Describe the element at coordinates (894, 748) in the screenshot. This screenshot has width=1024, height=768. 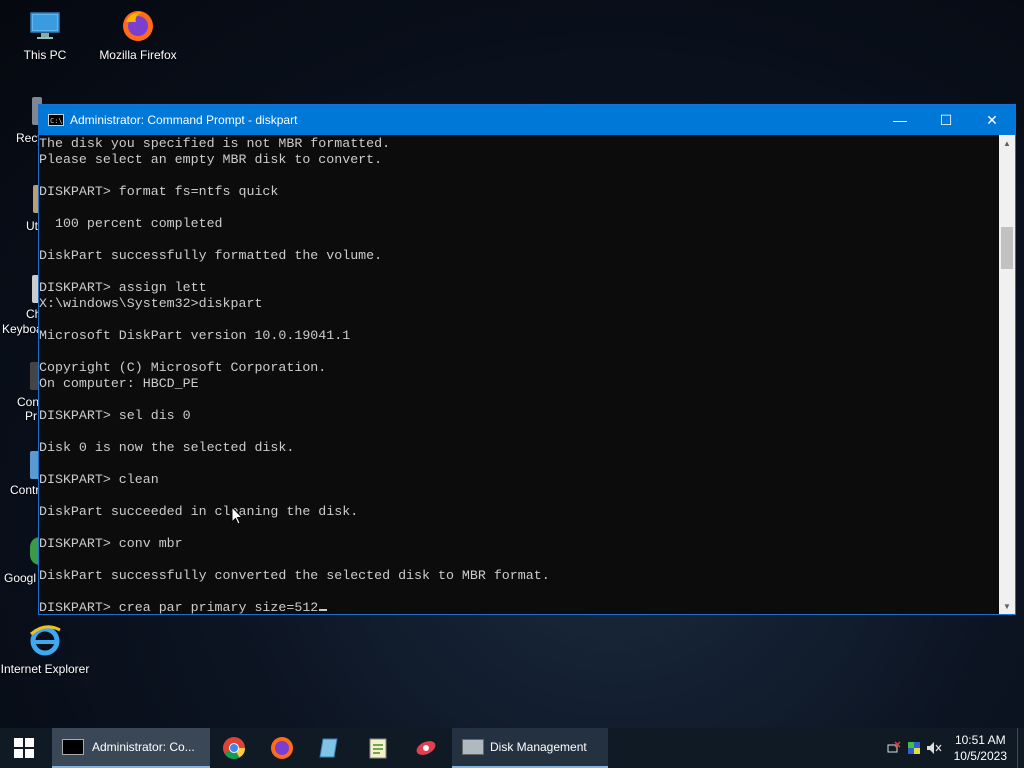
I see `network-icon` at that location.